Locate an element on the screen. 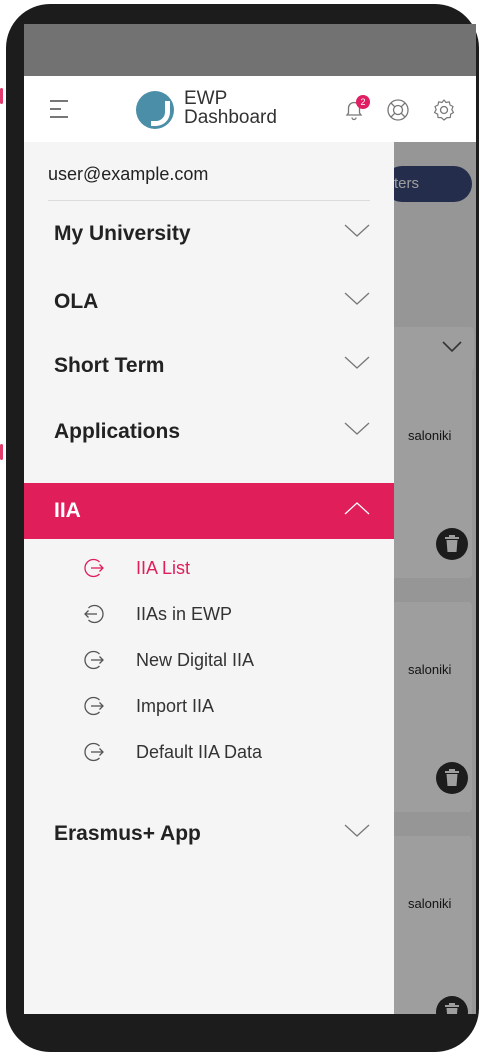 The height and width of the screenshot is (1056, 483). submenu-item-label: Import IIA is located at coordinates (175, 706).